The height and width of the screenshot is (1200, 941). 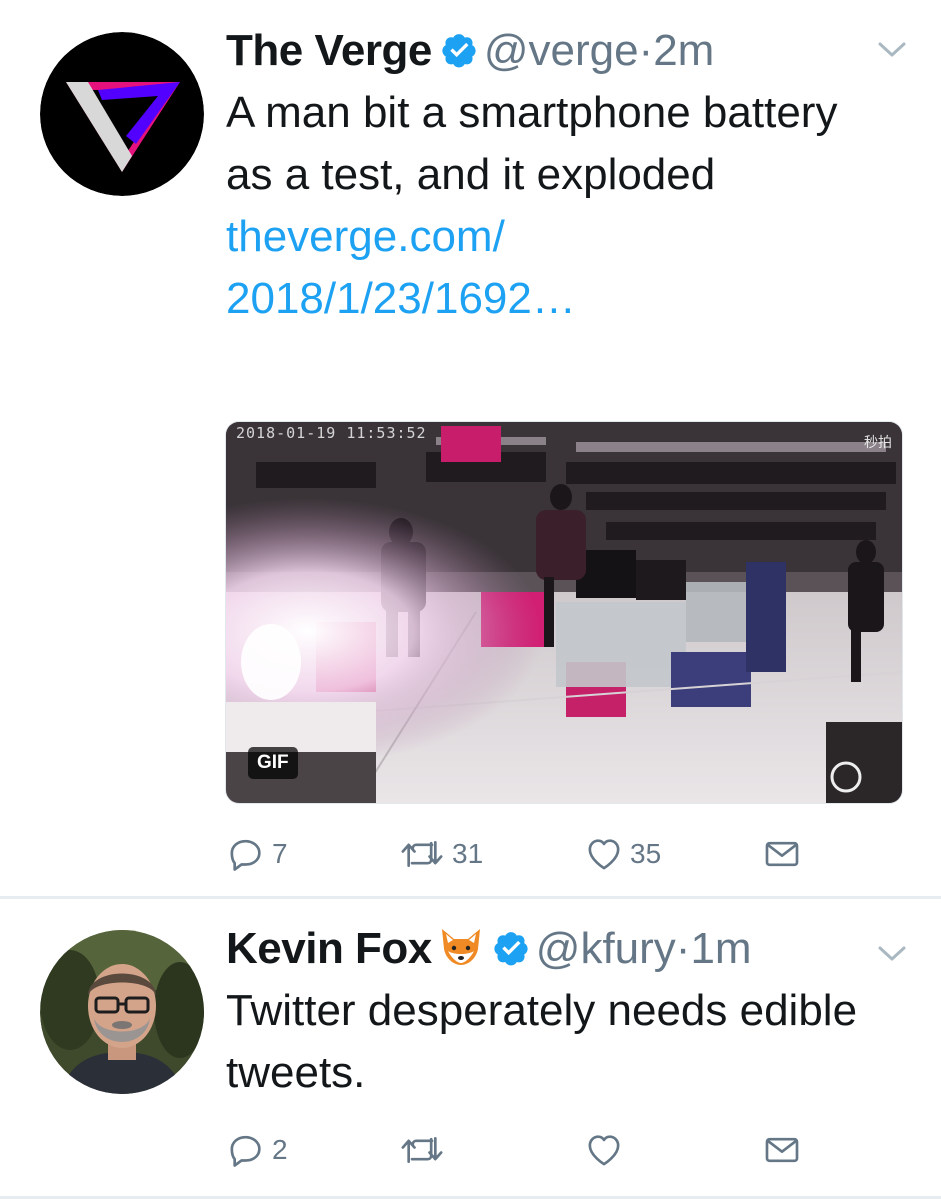 I want to click on timestamp: 1m, so click(x=720, y=948).